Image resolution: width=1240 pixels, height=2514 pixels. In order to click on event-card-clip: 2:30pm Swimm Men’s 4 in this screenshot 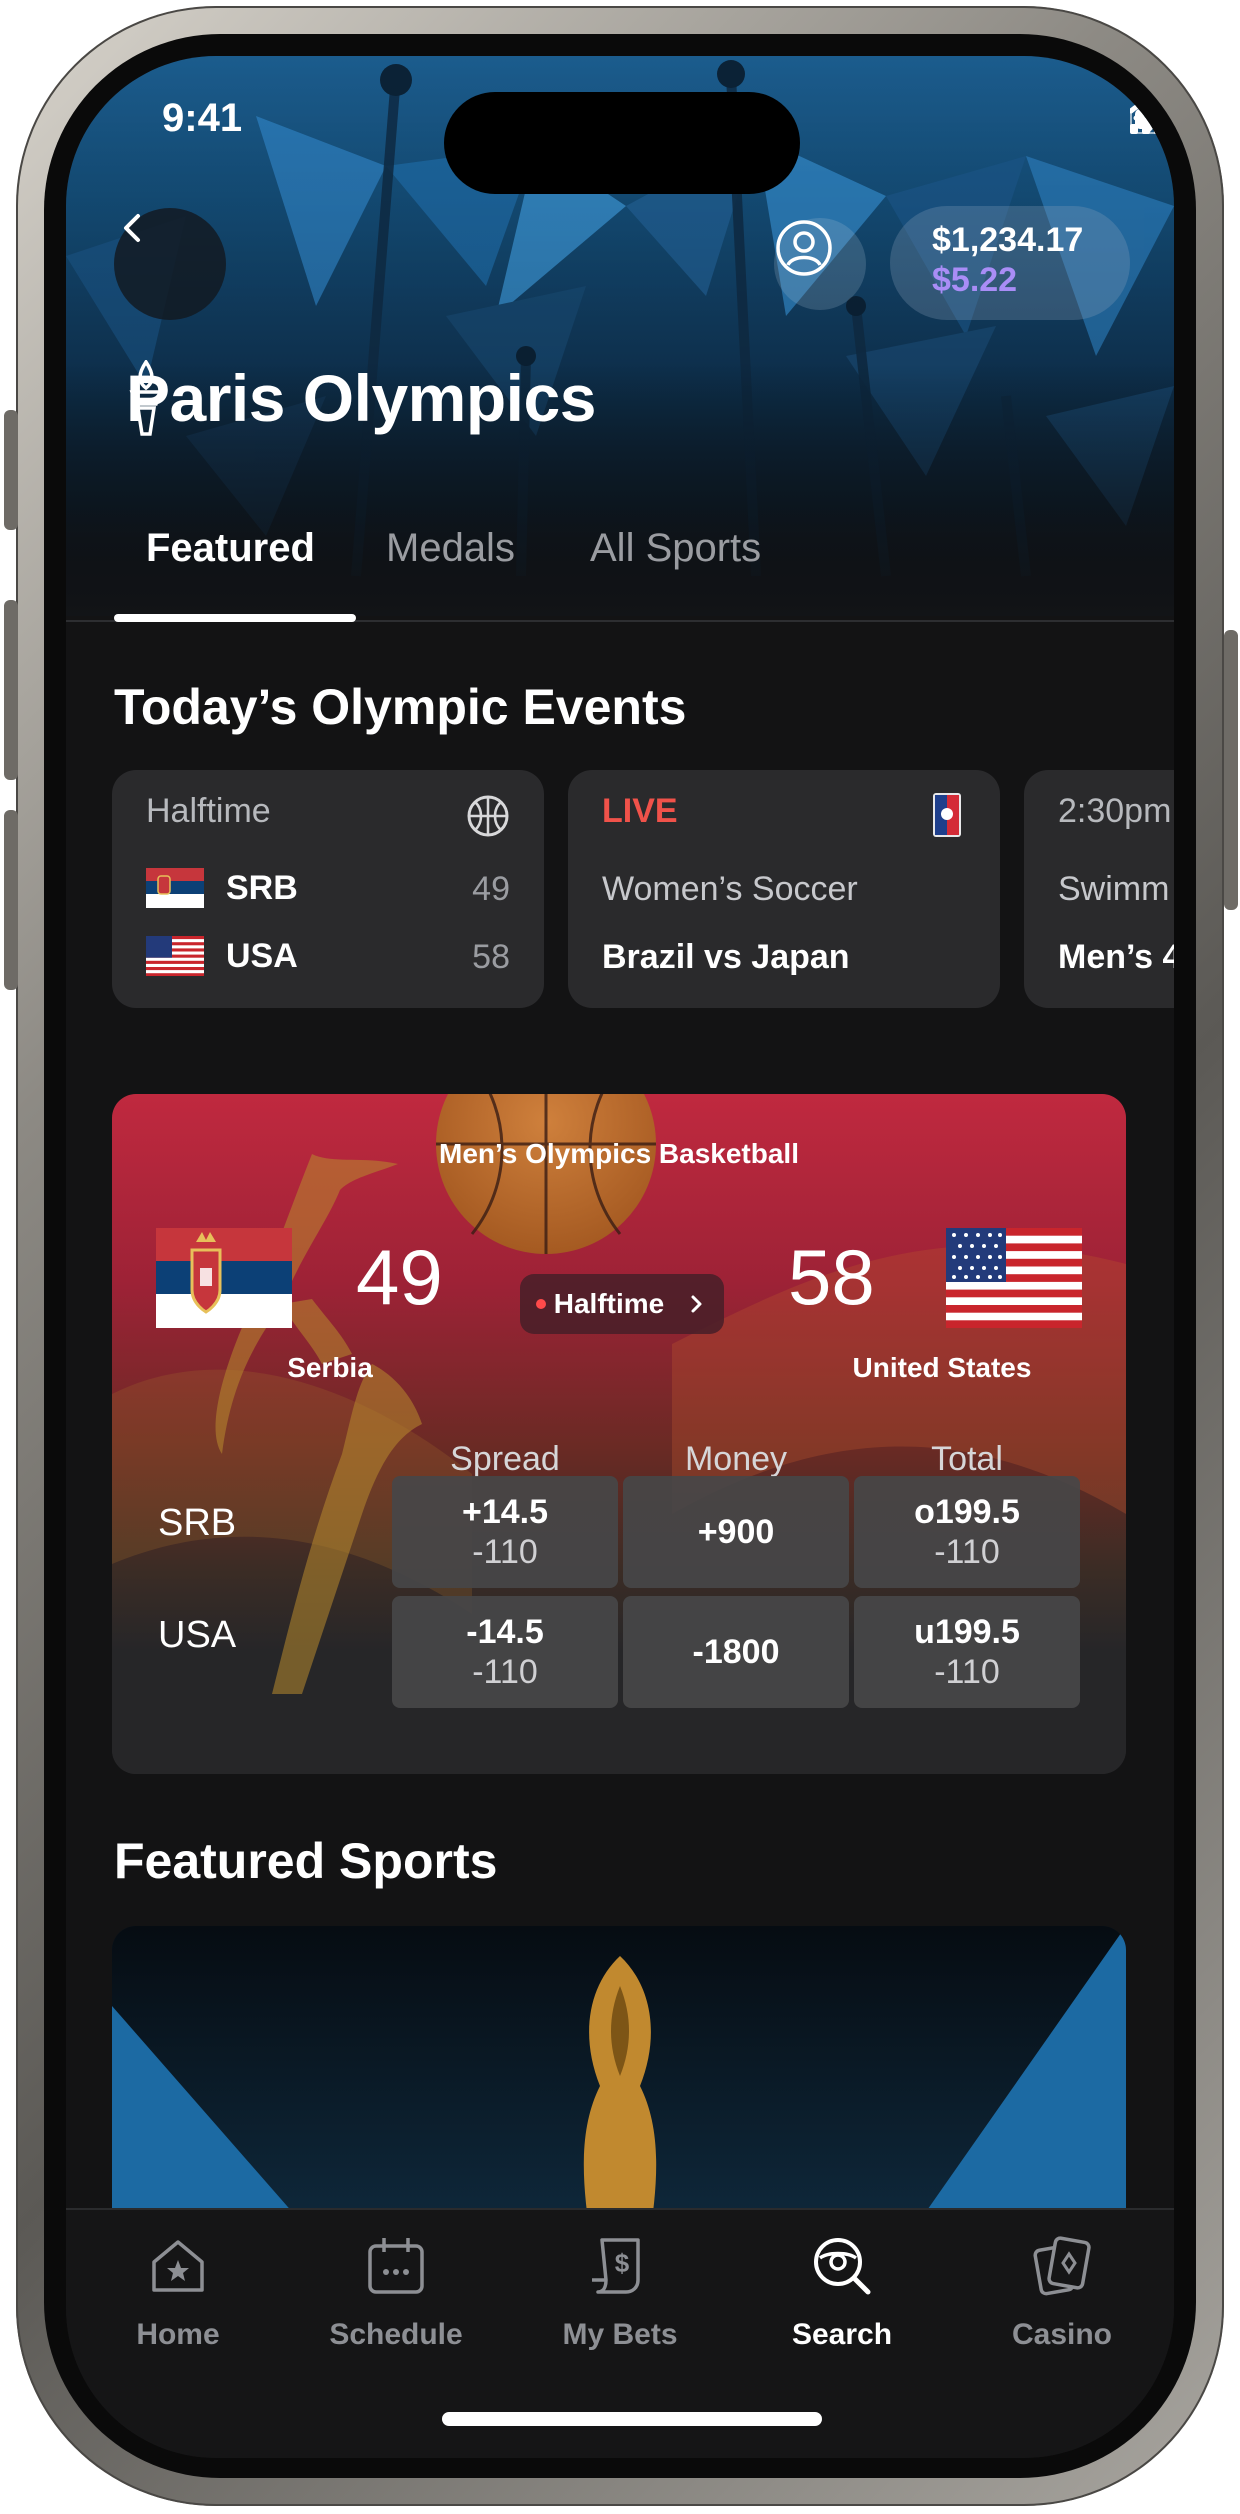, I will do `click(1099, 889)`.